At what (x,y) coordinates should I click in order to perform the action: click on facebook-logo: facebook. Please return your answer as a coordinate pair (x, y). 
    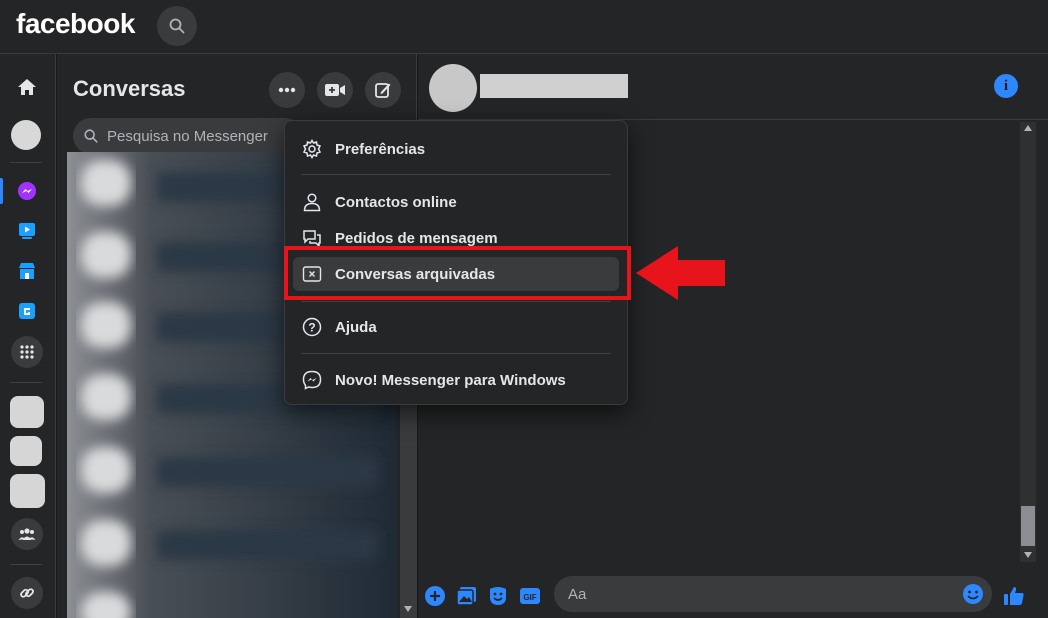
    Looking at the image, I should click on (75, 24).